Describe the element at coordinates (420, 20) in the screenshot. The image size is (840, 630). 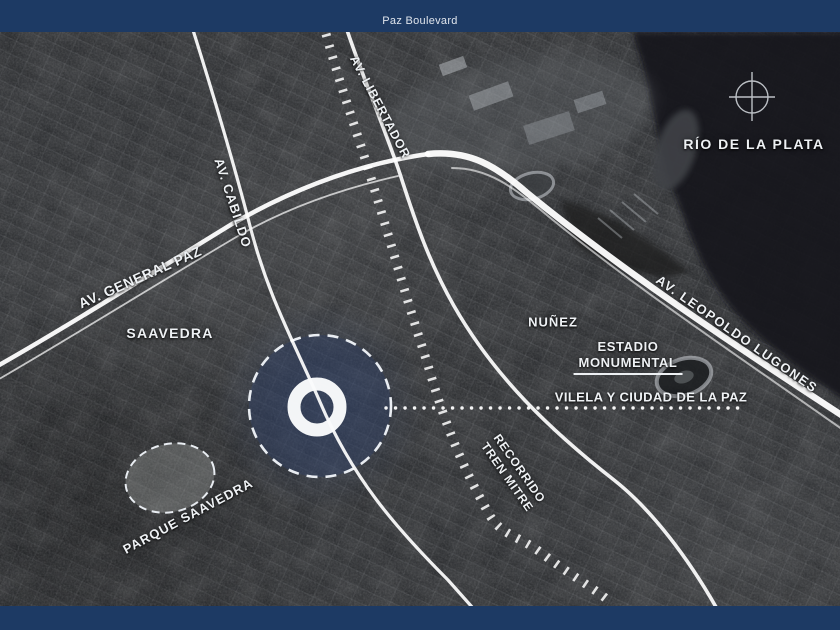
I see `slide-caption: Paz Boulevard` at that location.